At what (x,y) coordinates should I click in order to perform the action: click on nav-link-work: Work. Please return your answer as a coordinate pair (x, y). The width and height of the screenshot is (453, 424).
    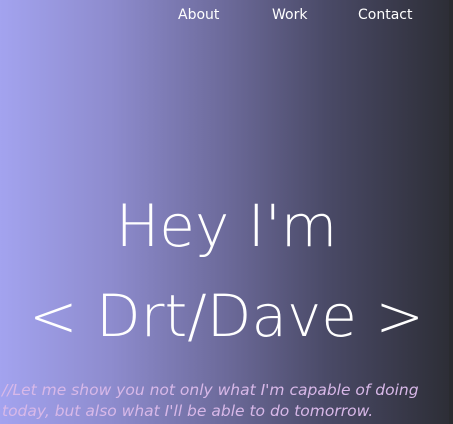
    Looking at the image, I should click on (289, 15).